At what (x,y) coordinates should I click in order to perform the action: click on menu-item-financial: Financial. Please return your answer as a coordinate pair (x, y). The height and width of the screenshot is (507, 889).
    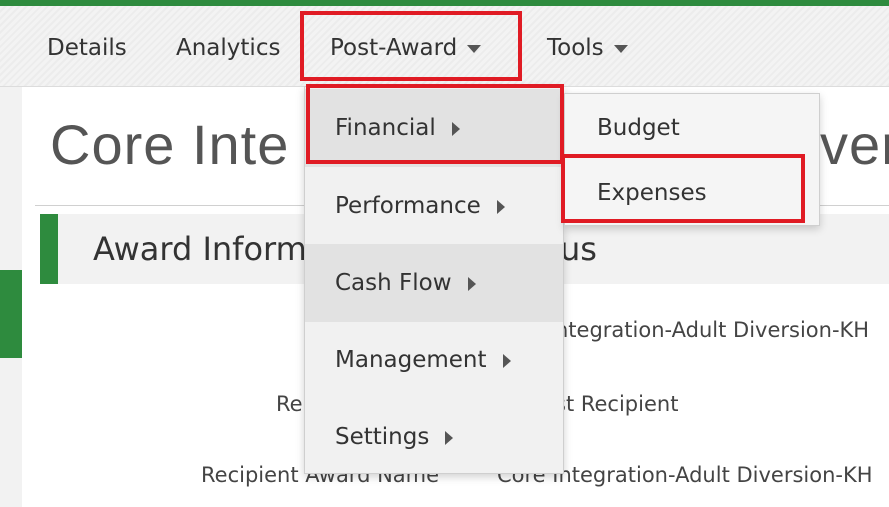
    Looking at the image, I should click on (434, 128).